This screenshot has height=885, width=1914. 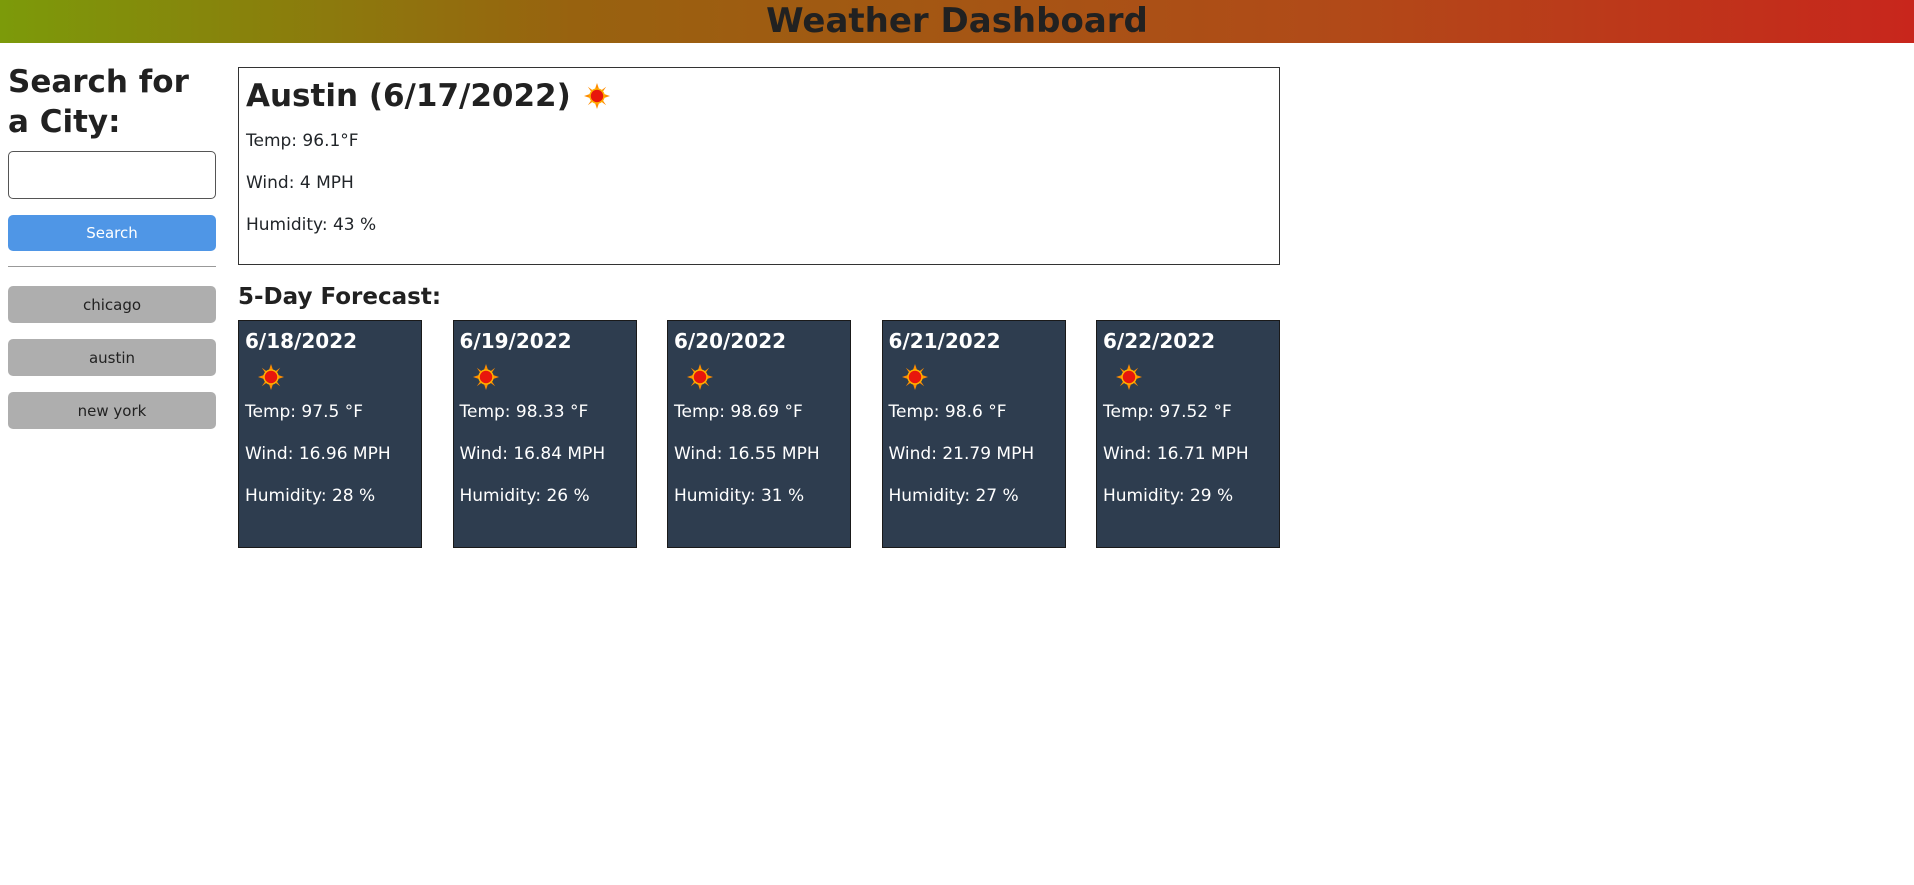 I want to click on forecast-temp: Temp: 97.52 °F, so click(x=1167, y=412).